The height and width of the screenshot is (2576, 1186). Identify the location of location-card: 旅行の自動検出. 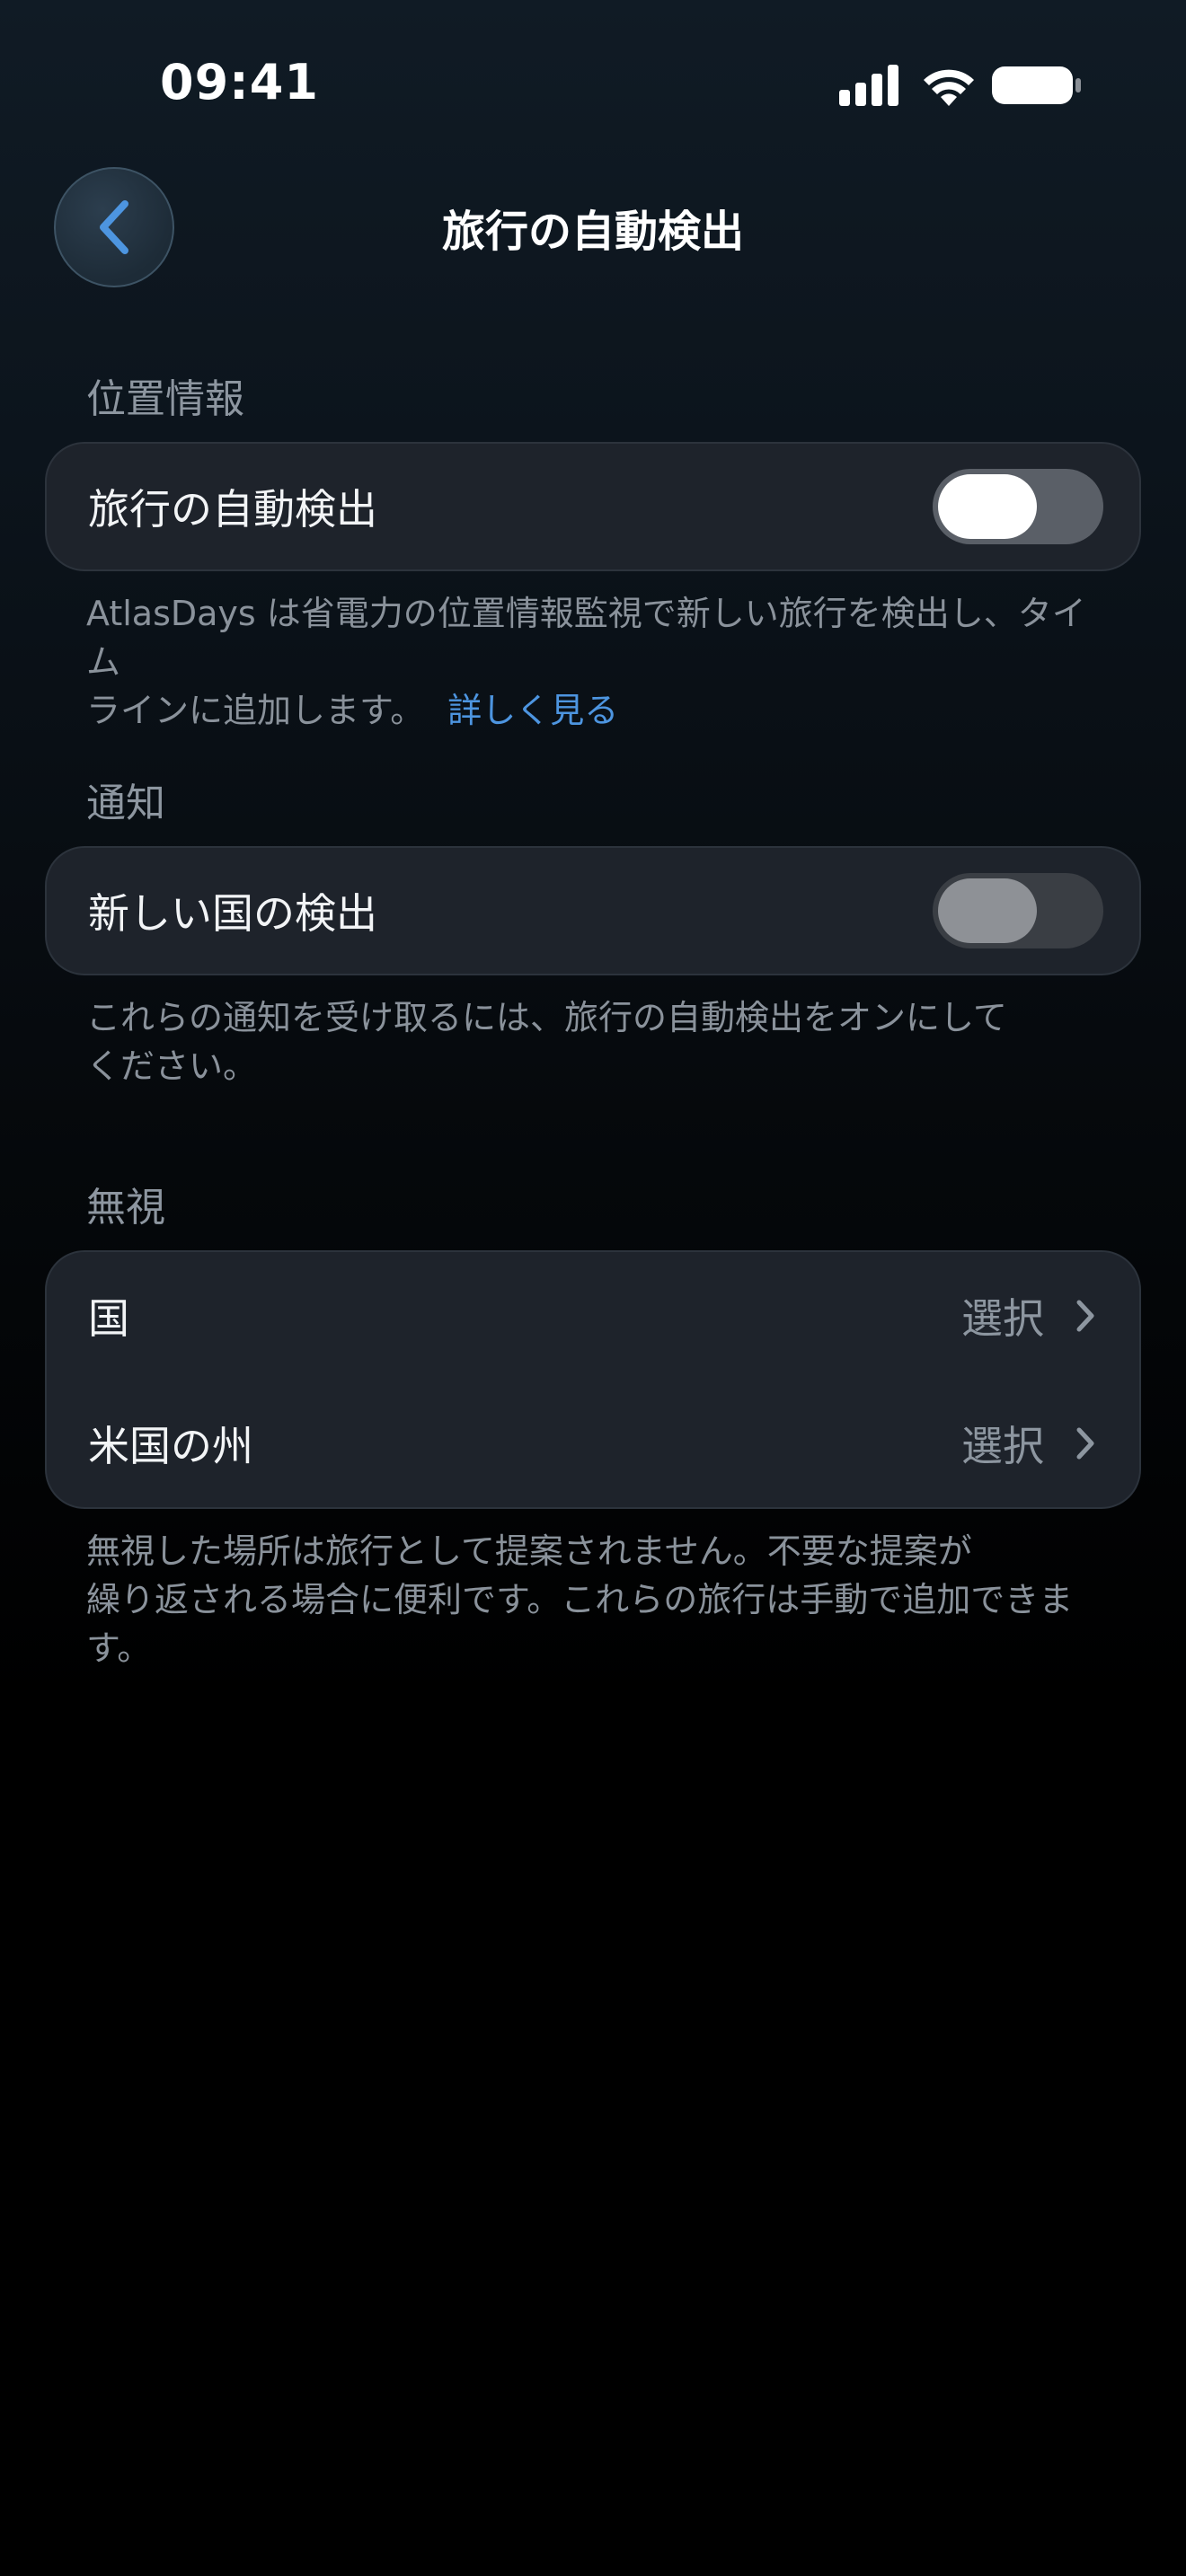
(593, 507).